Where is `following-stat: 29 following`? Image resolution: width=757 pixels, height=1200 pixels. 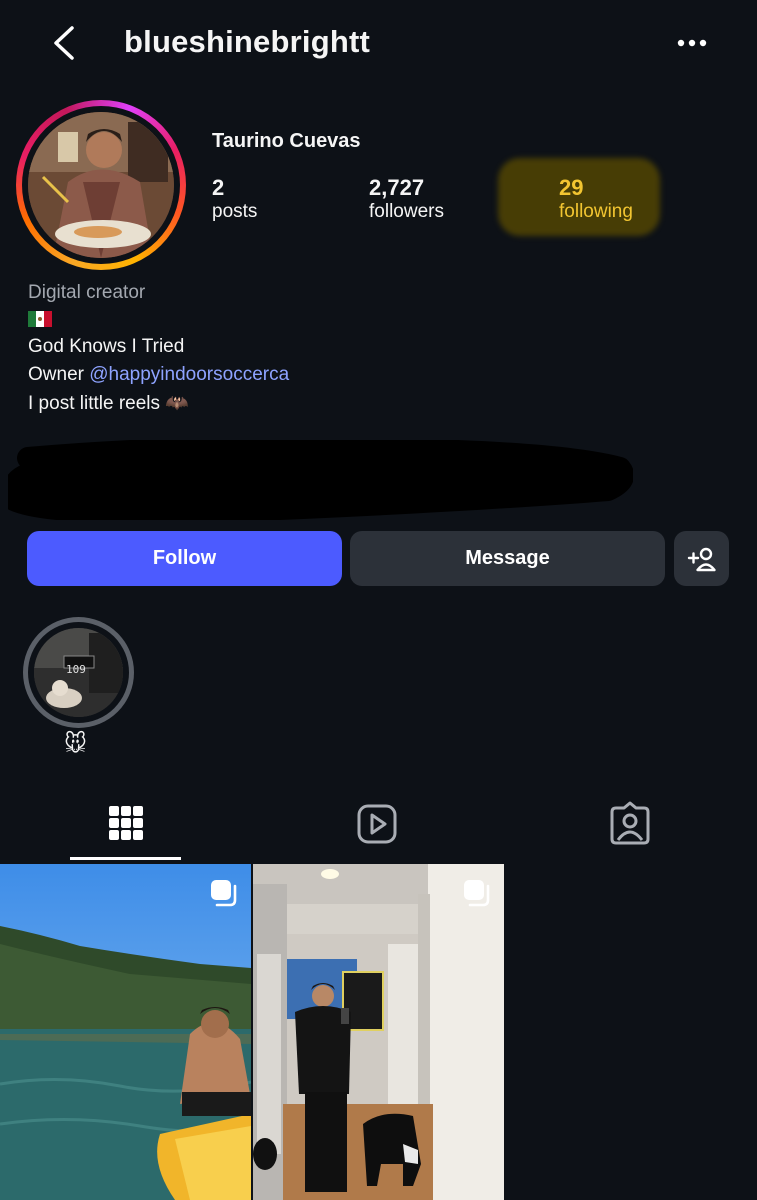
following-stat: 29 following is located at coordinates (596, 199).